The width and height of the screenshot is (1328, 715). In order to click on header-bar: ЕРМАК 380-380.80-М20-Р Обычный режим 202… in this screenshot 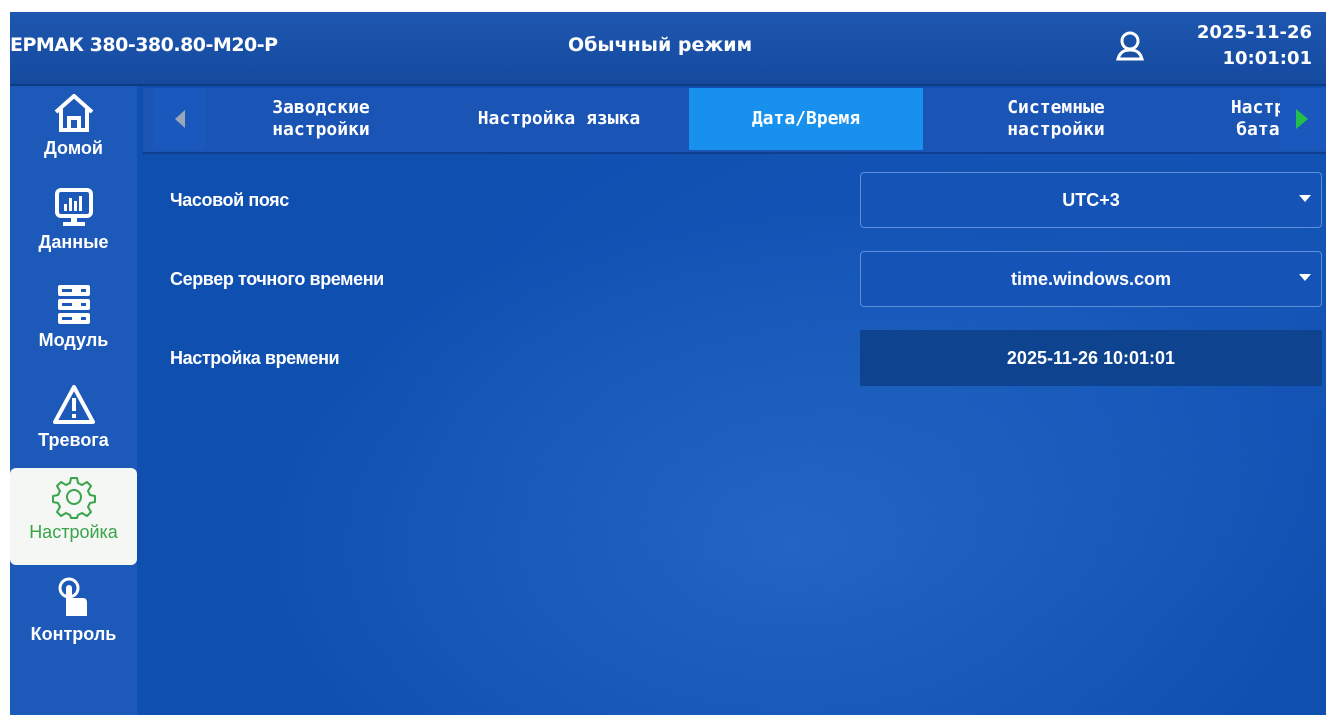, I will do `click(668, 49)`.